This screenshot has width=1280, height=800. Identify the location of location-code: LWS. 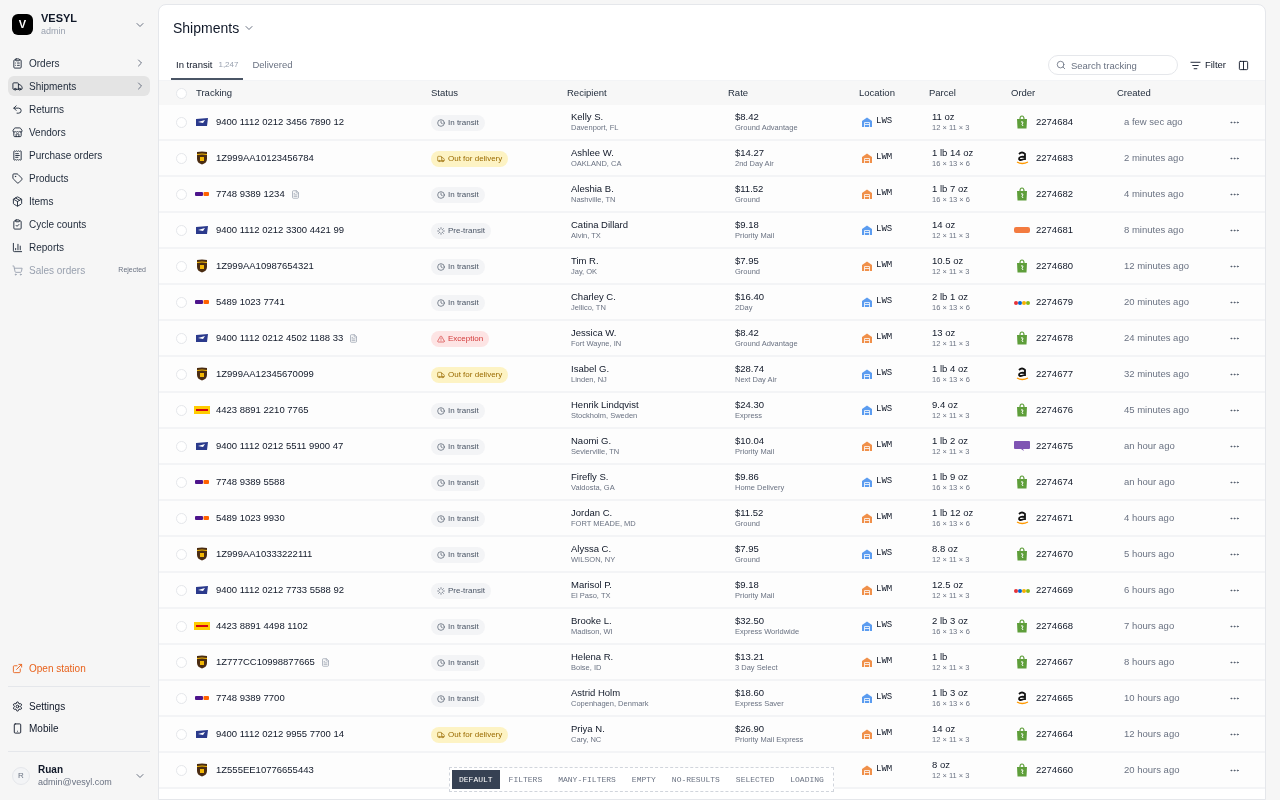
(884, 410).